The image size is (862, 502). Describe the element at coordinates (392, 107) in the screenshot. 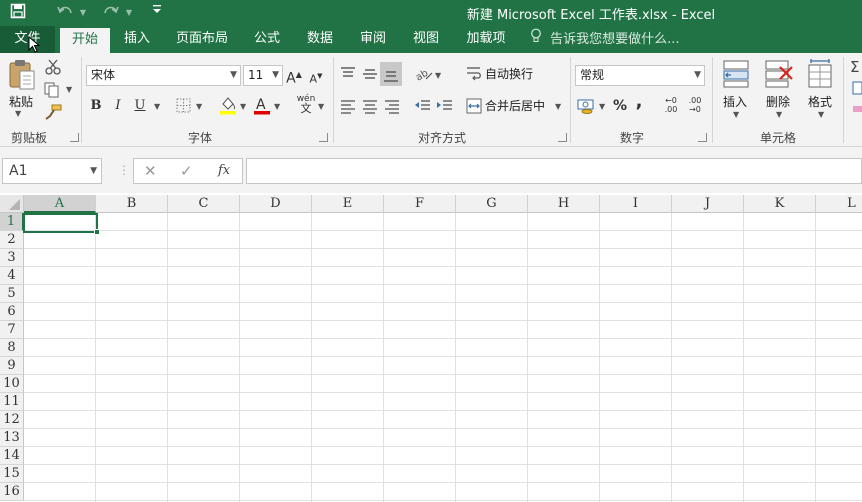

I see `align-right-icon` at that location.